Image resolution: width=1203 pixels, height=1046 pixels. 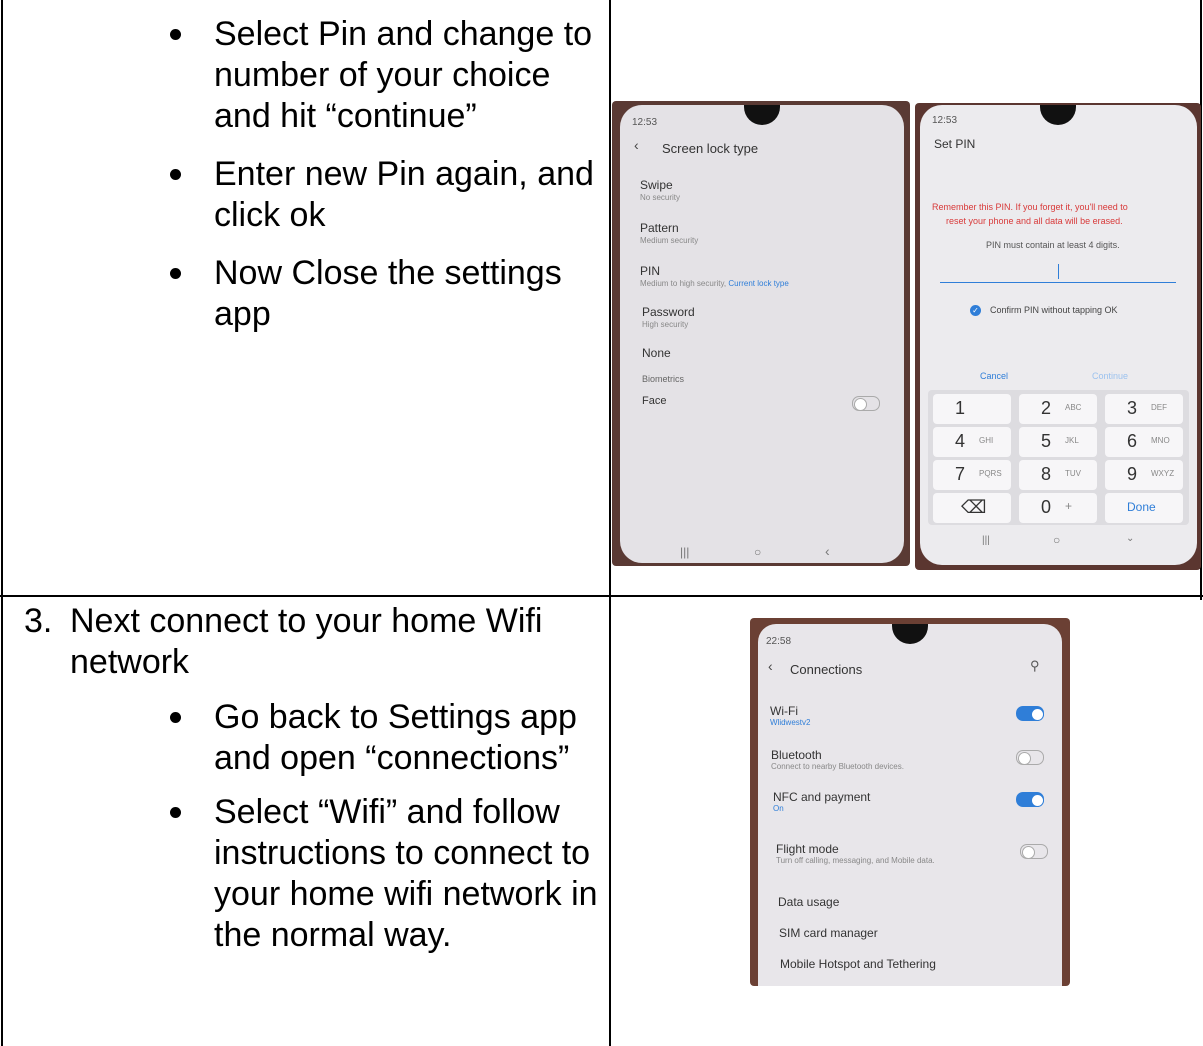 What do you see at coordinates (809, 902) in the screenshot?
I see `setting-label: Data usage` at bounding box center [809, 902].